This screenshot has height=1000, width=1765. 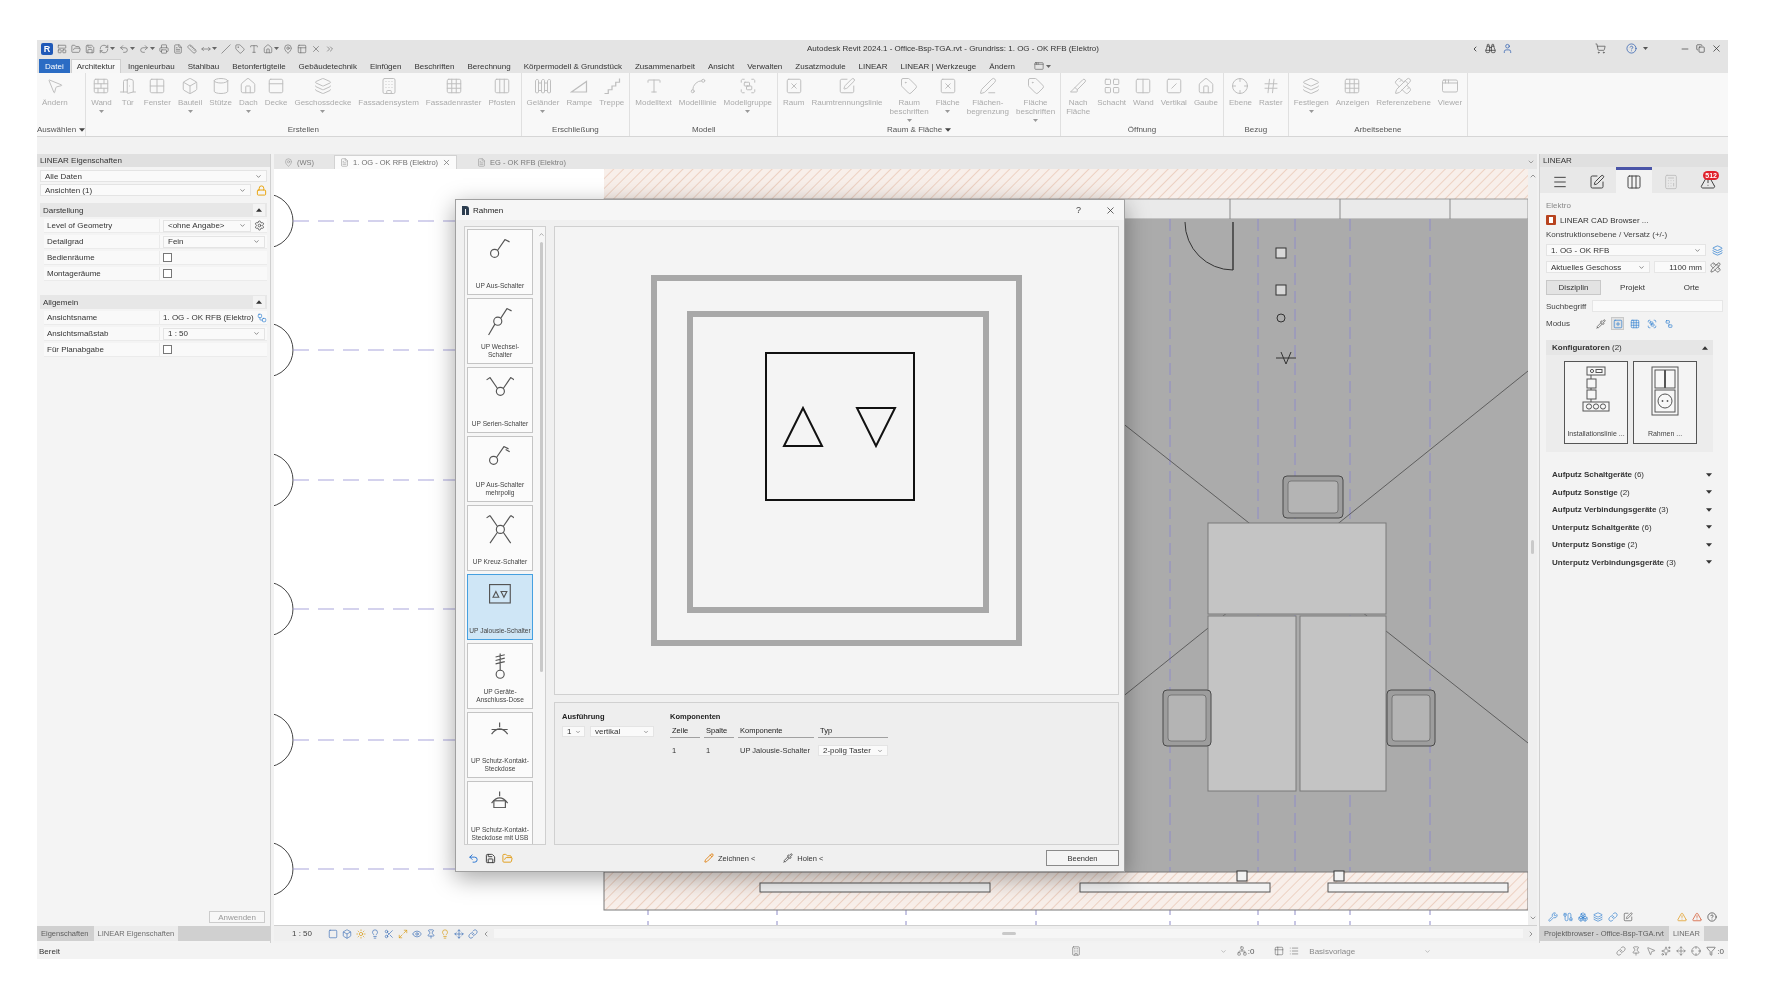 I want to click on property-dropdown: Fein, so click(x=214, y=241).